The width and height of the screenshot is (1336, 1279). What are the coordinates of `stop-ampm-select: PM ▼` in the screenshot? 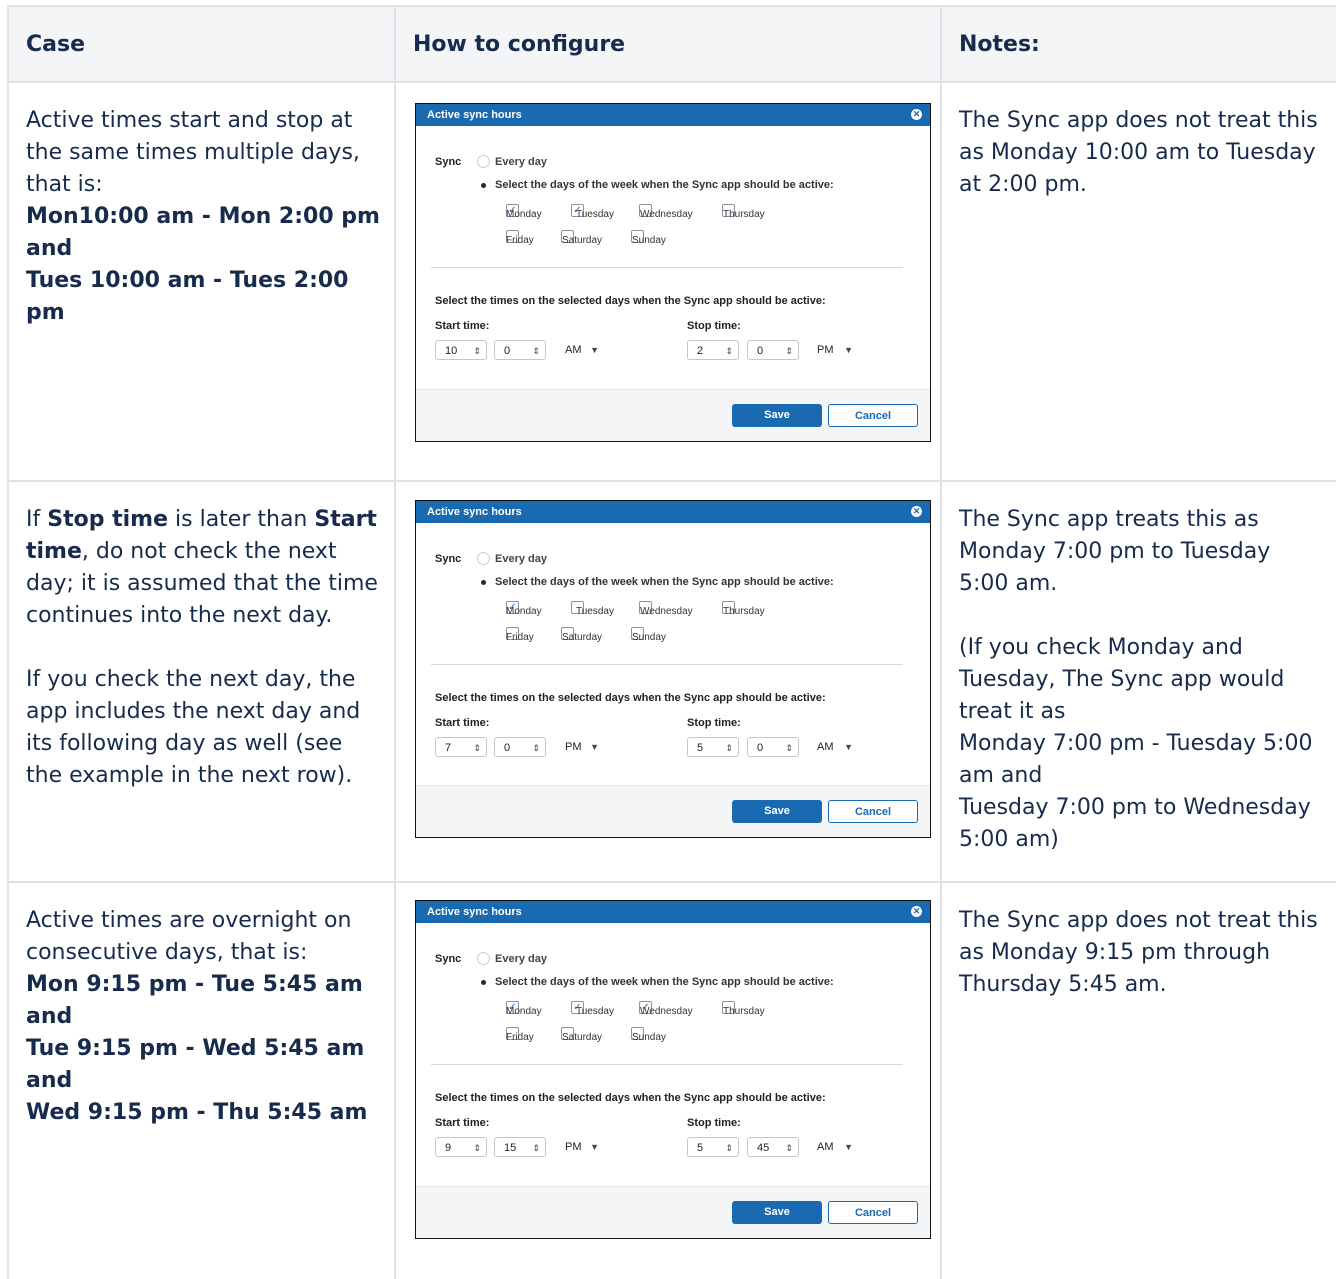 It's located at (832, 350).